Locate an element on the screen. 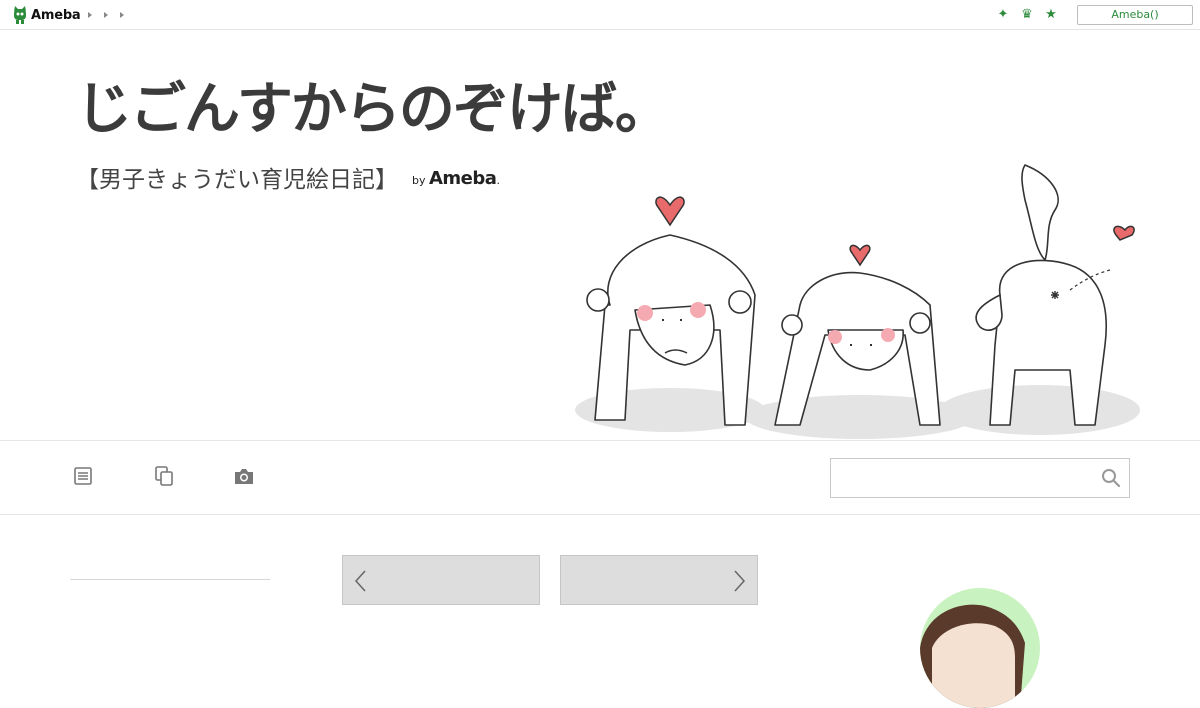 This screenshot has width=1200, height=708. by-suffix: . is located at coordinates (498, 180).